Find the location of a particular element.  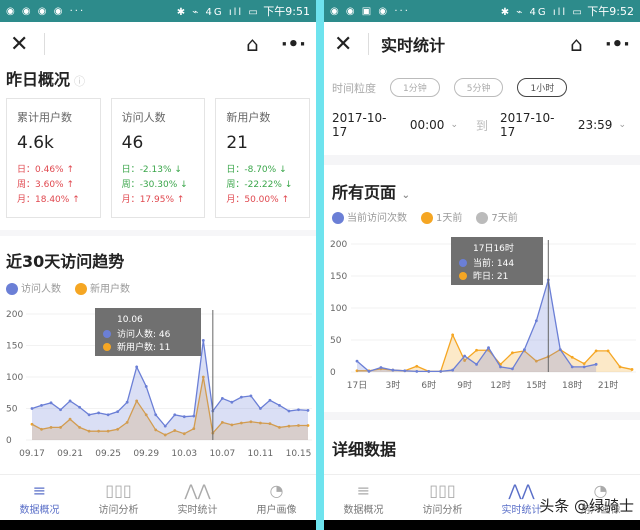

y-tick-label: 150 is located at coordinates (14, 347).